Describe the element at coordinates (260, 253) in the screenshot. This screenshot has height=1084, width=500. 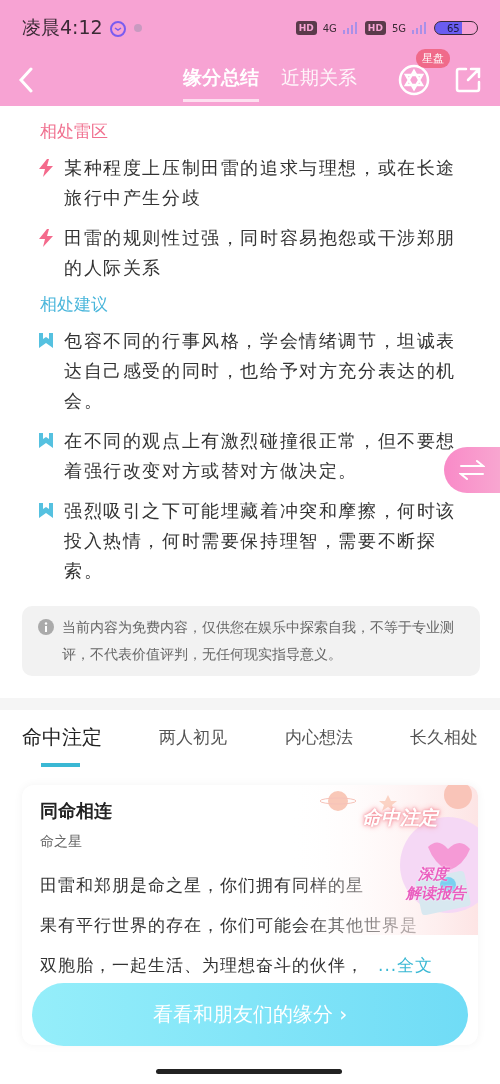
I see `list-text: 田雷的规则性过强，同时容易抱怨或干涉郑朋的人际关系` at that location.